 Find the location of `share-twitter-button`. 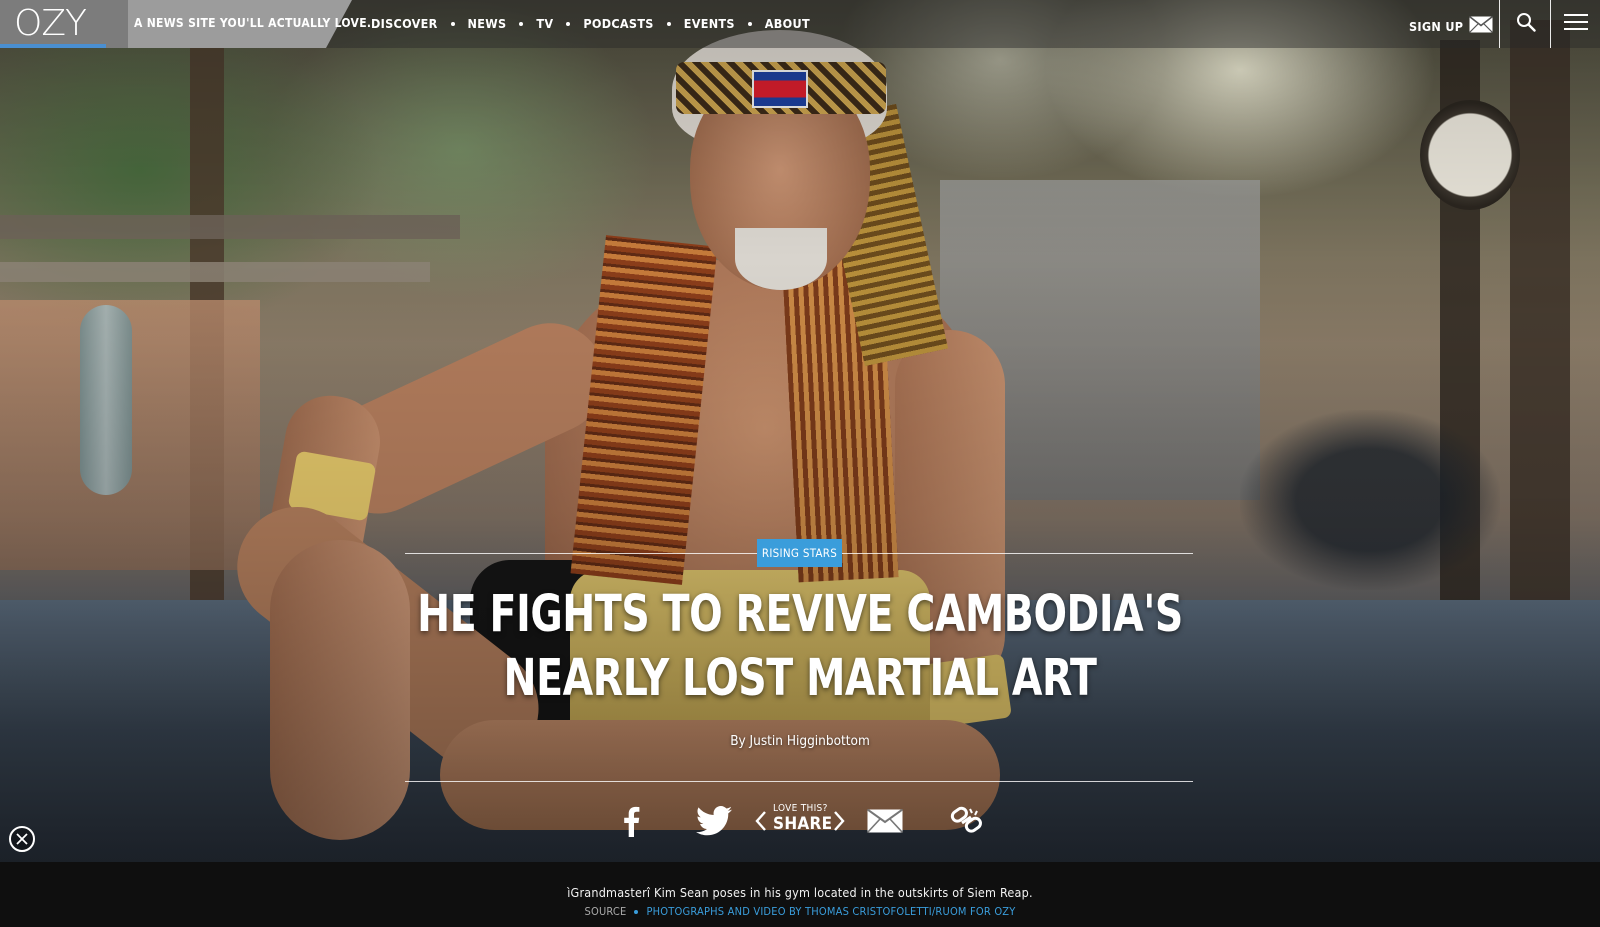

share-twitter-button is located at coordinates (714, 823).